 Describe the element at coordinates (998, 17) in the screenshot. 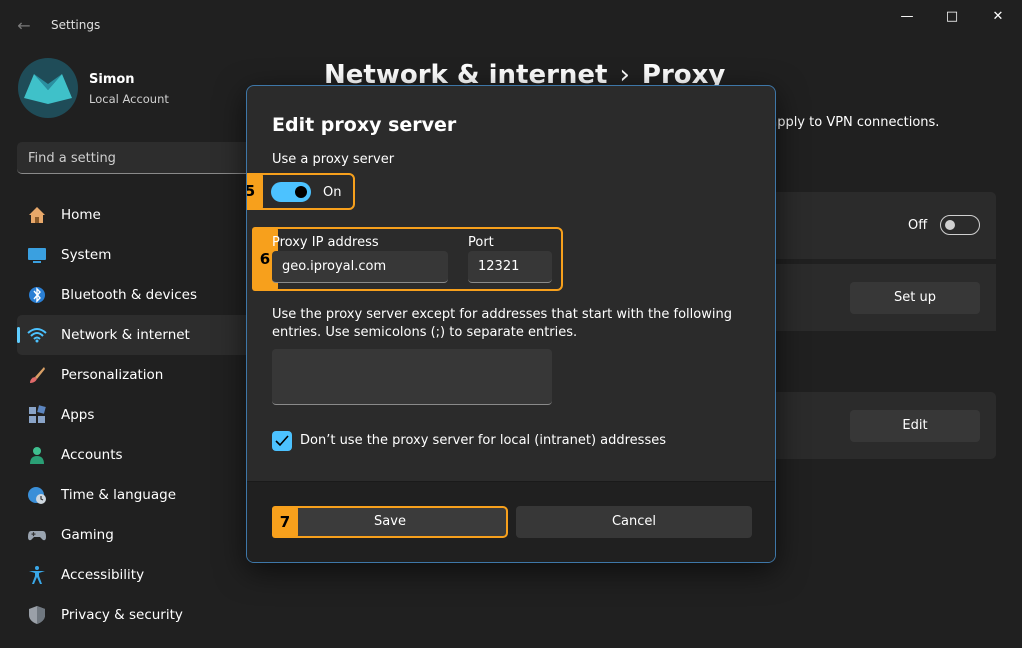

I see `close-icon: ✕` at that location.